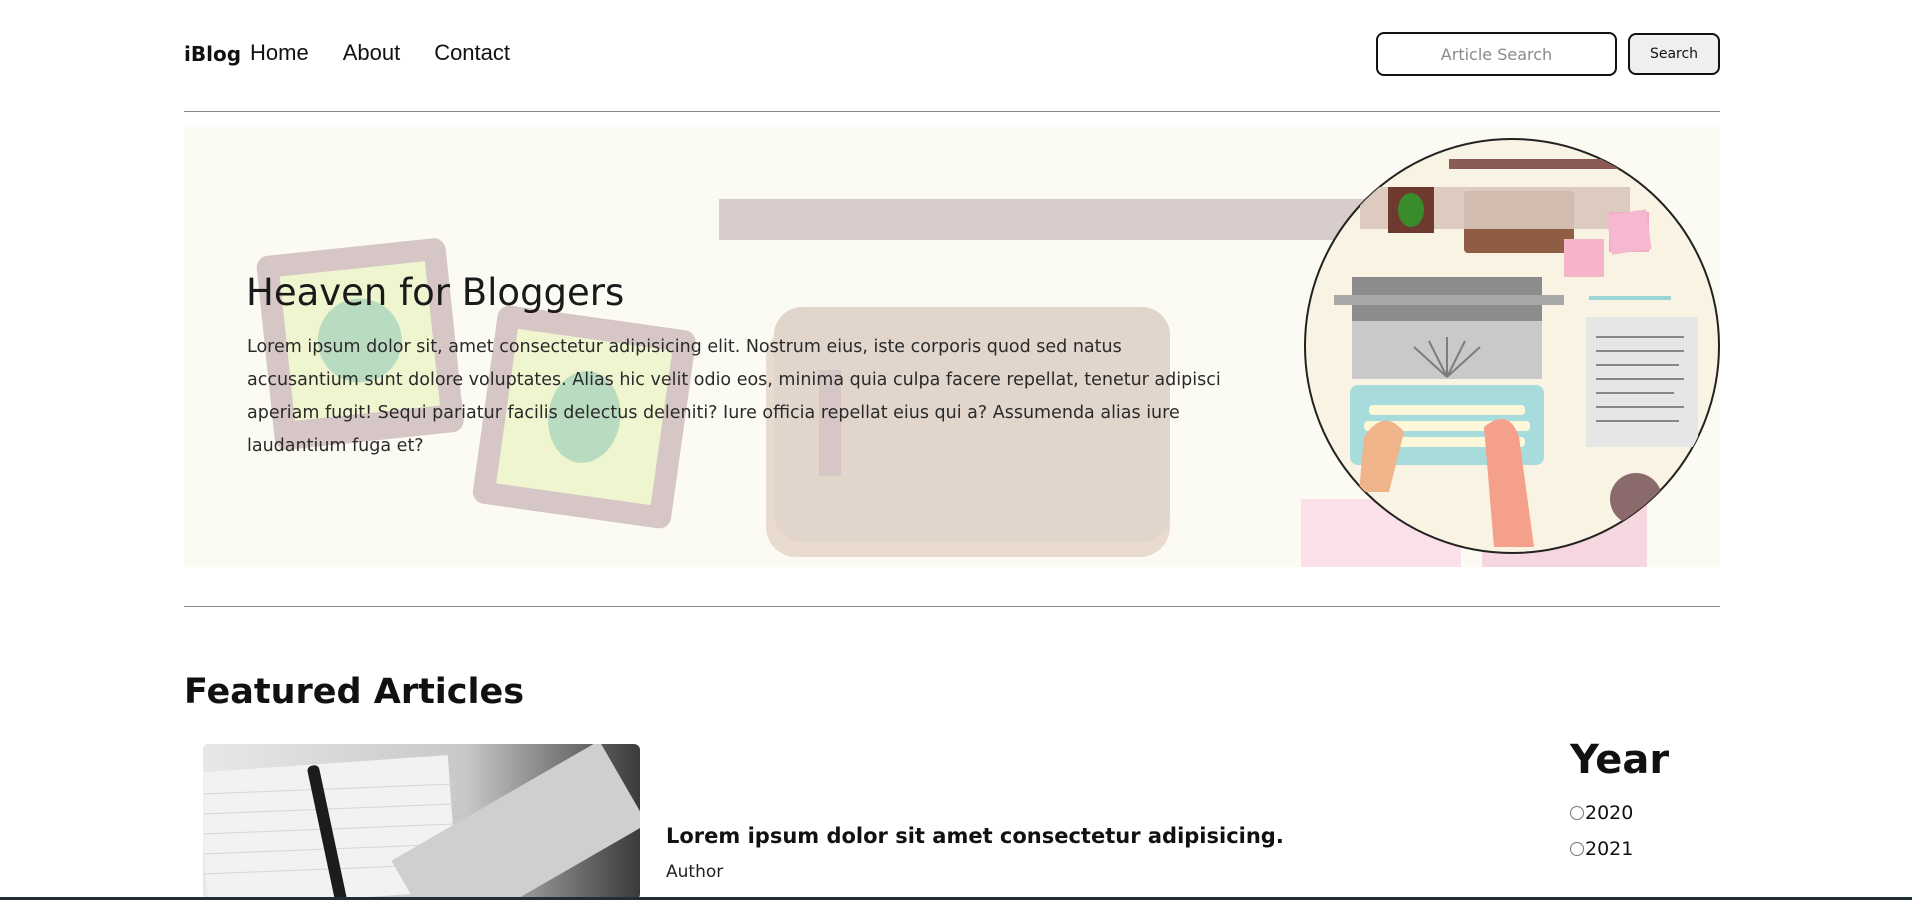 This screenshot has height=900, width=1912. I want to click on year-filter-heading: Year, so click(1620, 760).